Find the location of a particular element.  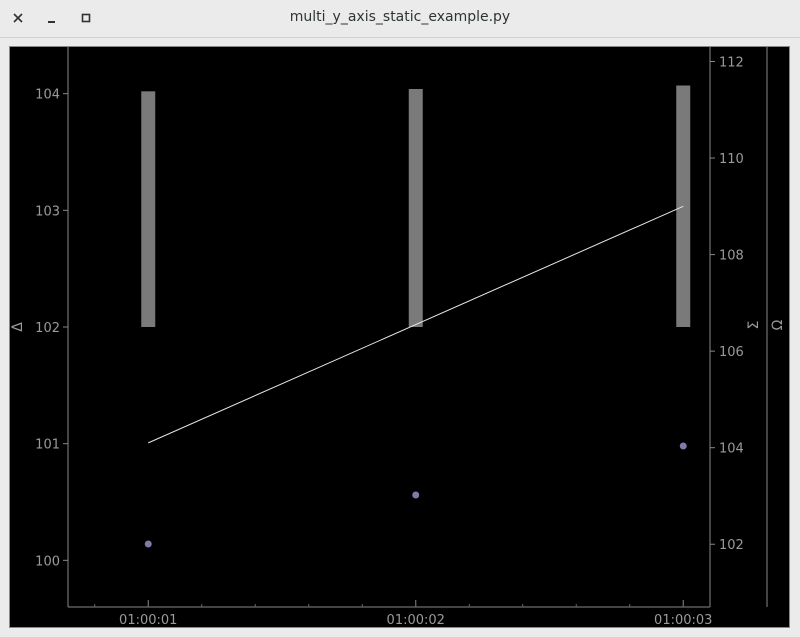

left-y-tick-label: 101 is located at coordinates (47, 445).